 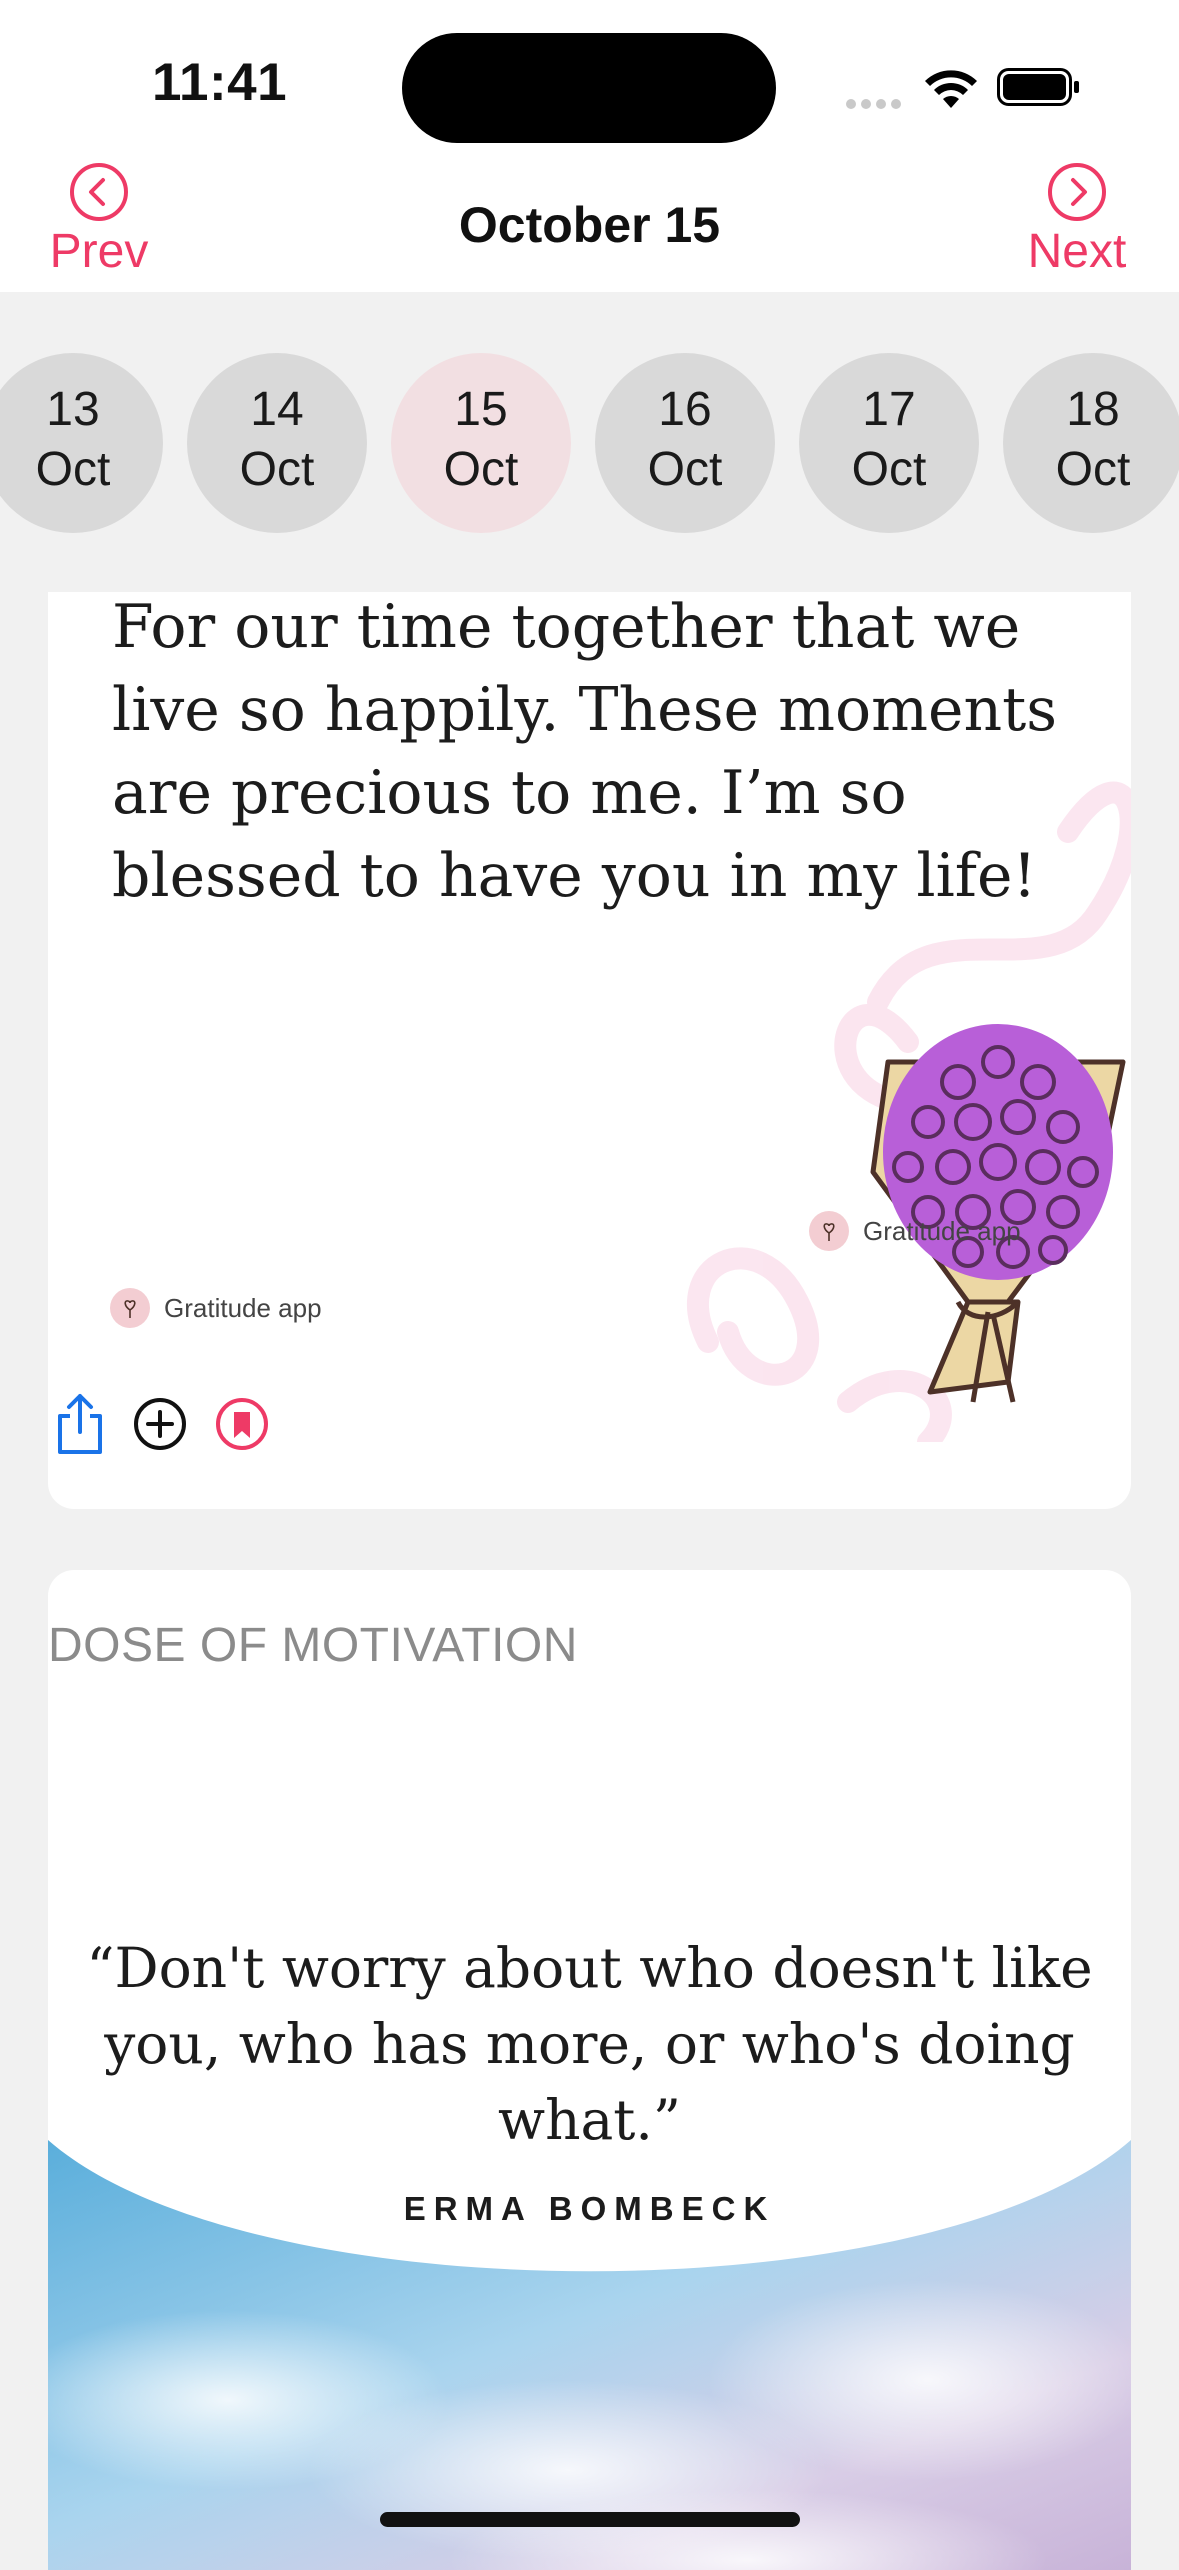 What do you see at coordinates (589, 88) in the screenshot?
I see `dynamic-island` at bounding box center [589, 88].